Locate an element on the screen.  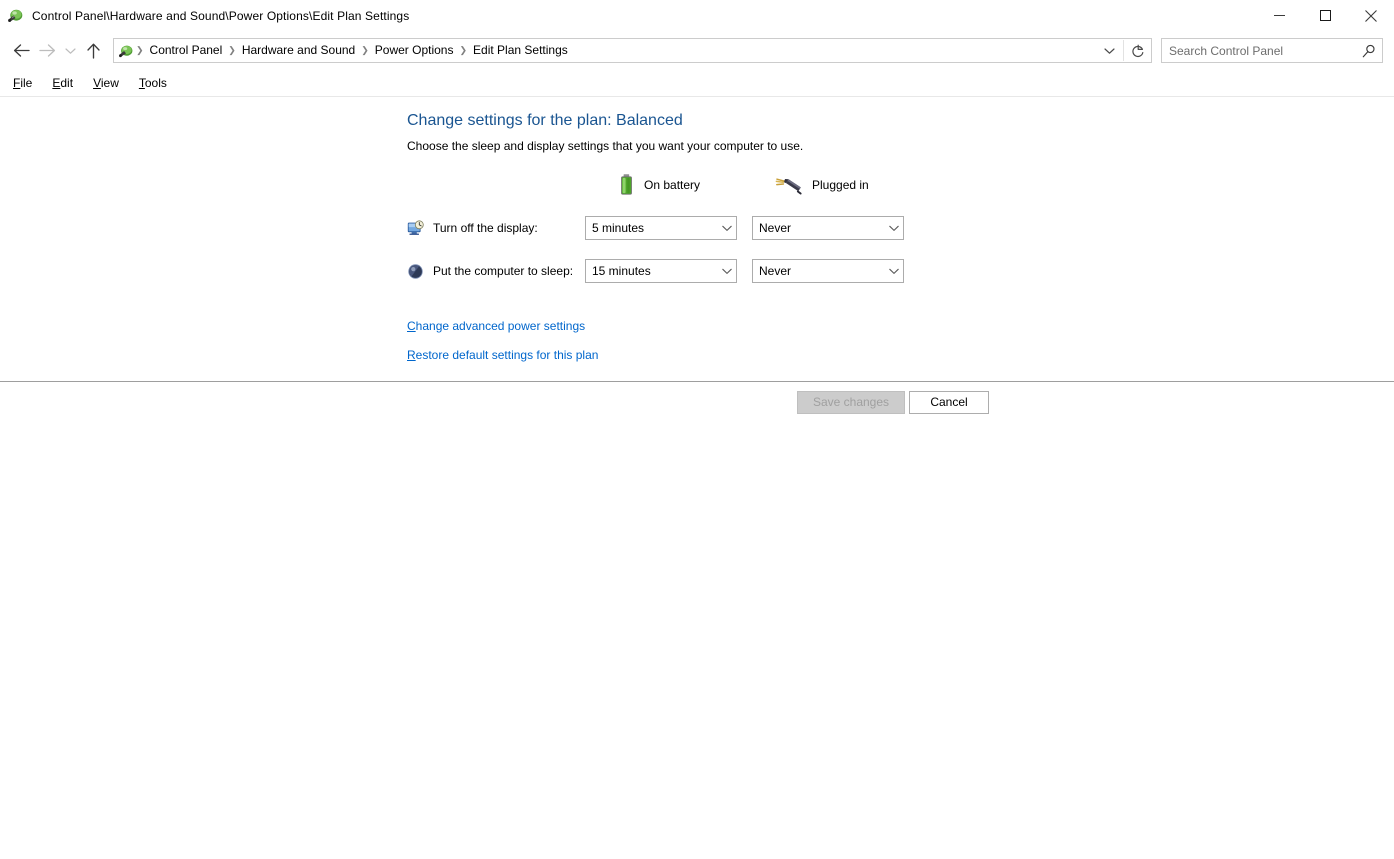
menu-edit: Edit is located at coordinates (62, 83).